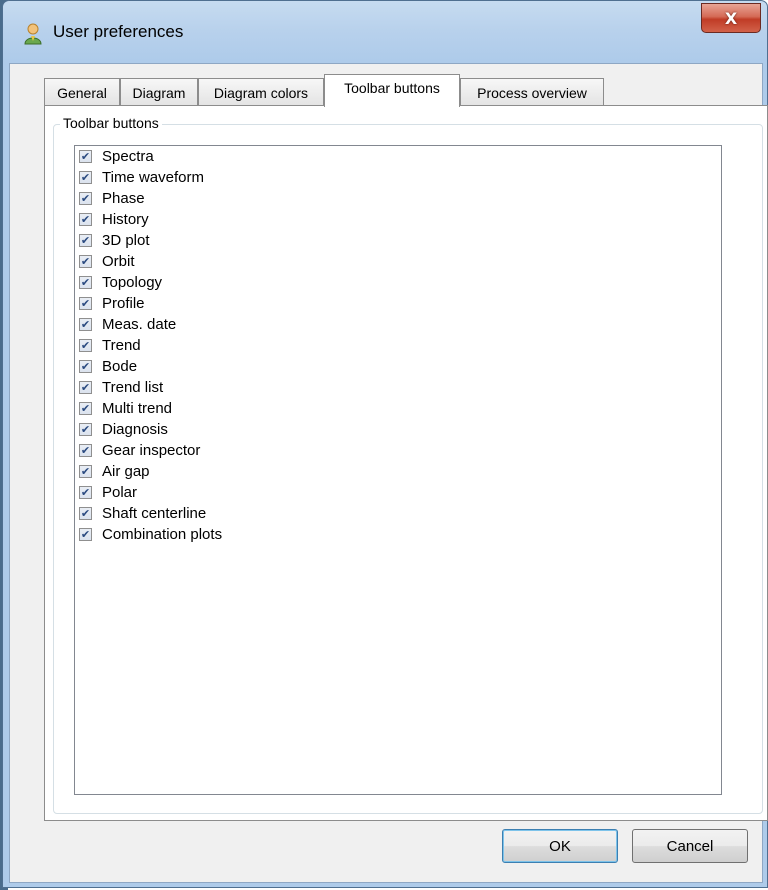  I want to click on list-item-label: Multi trend, so click(137, 408).